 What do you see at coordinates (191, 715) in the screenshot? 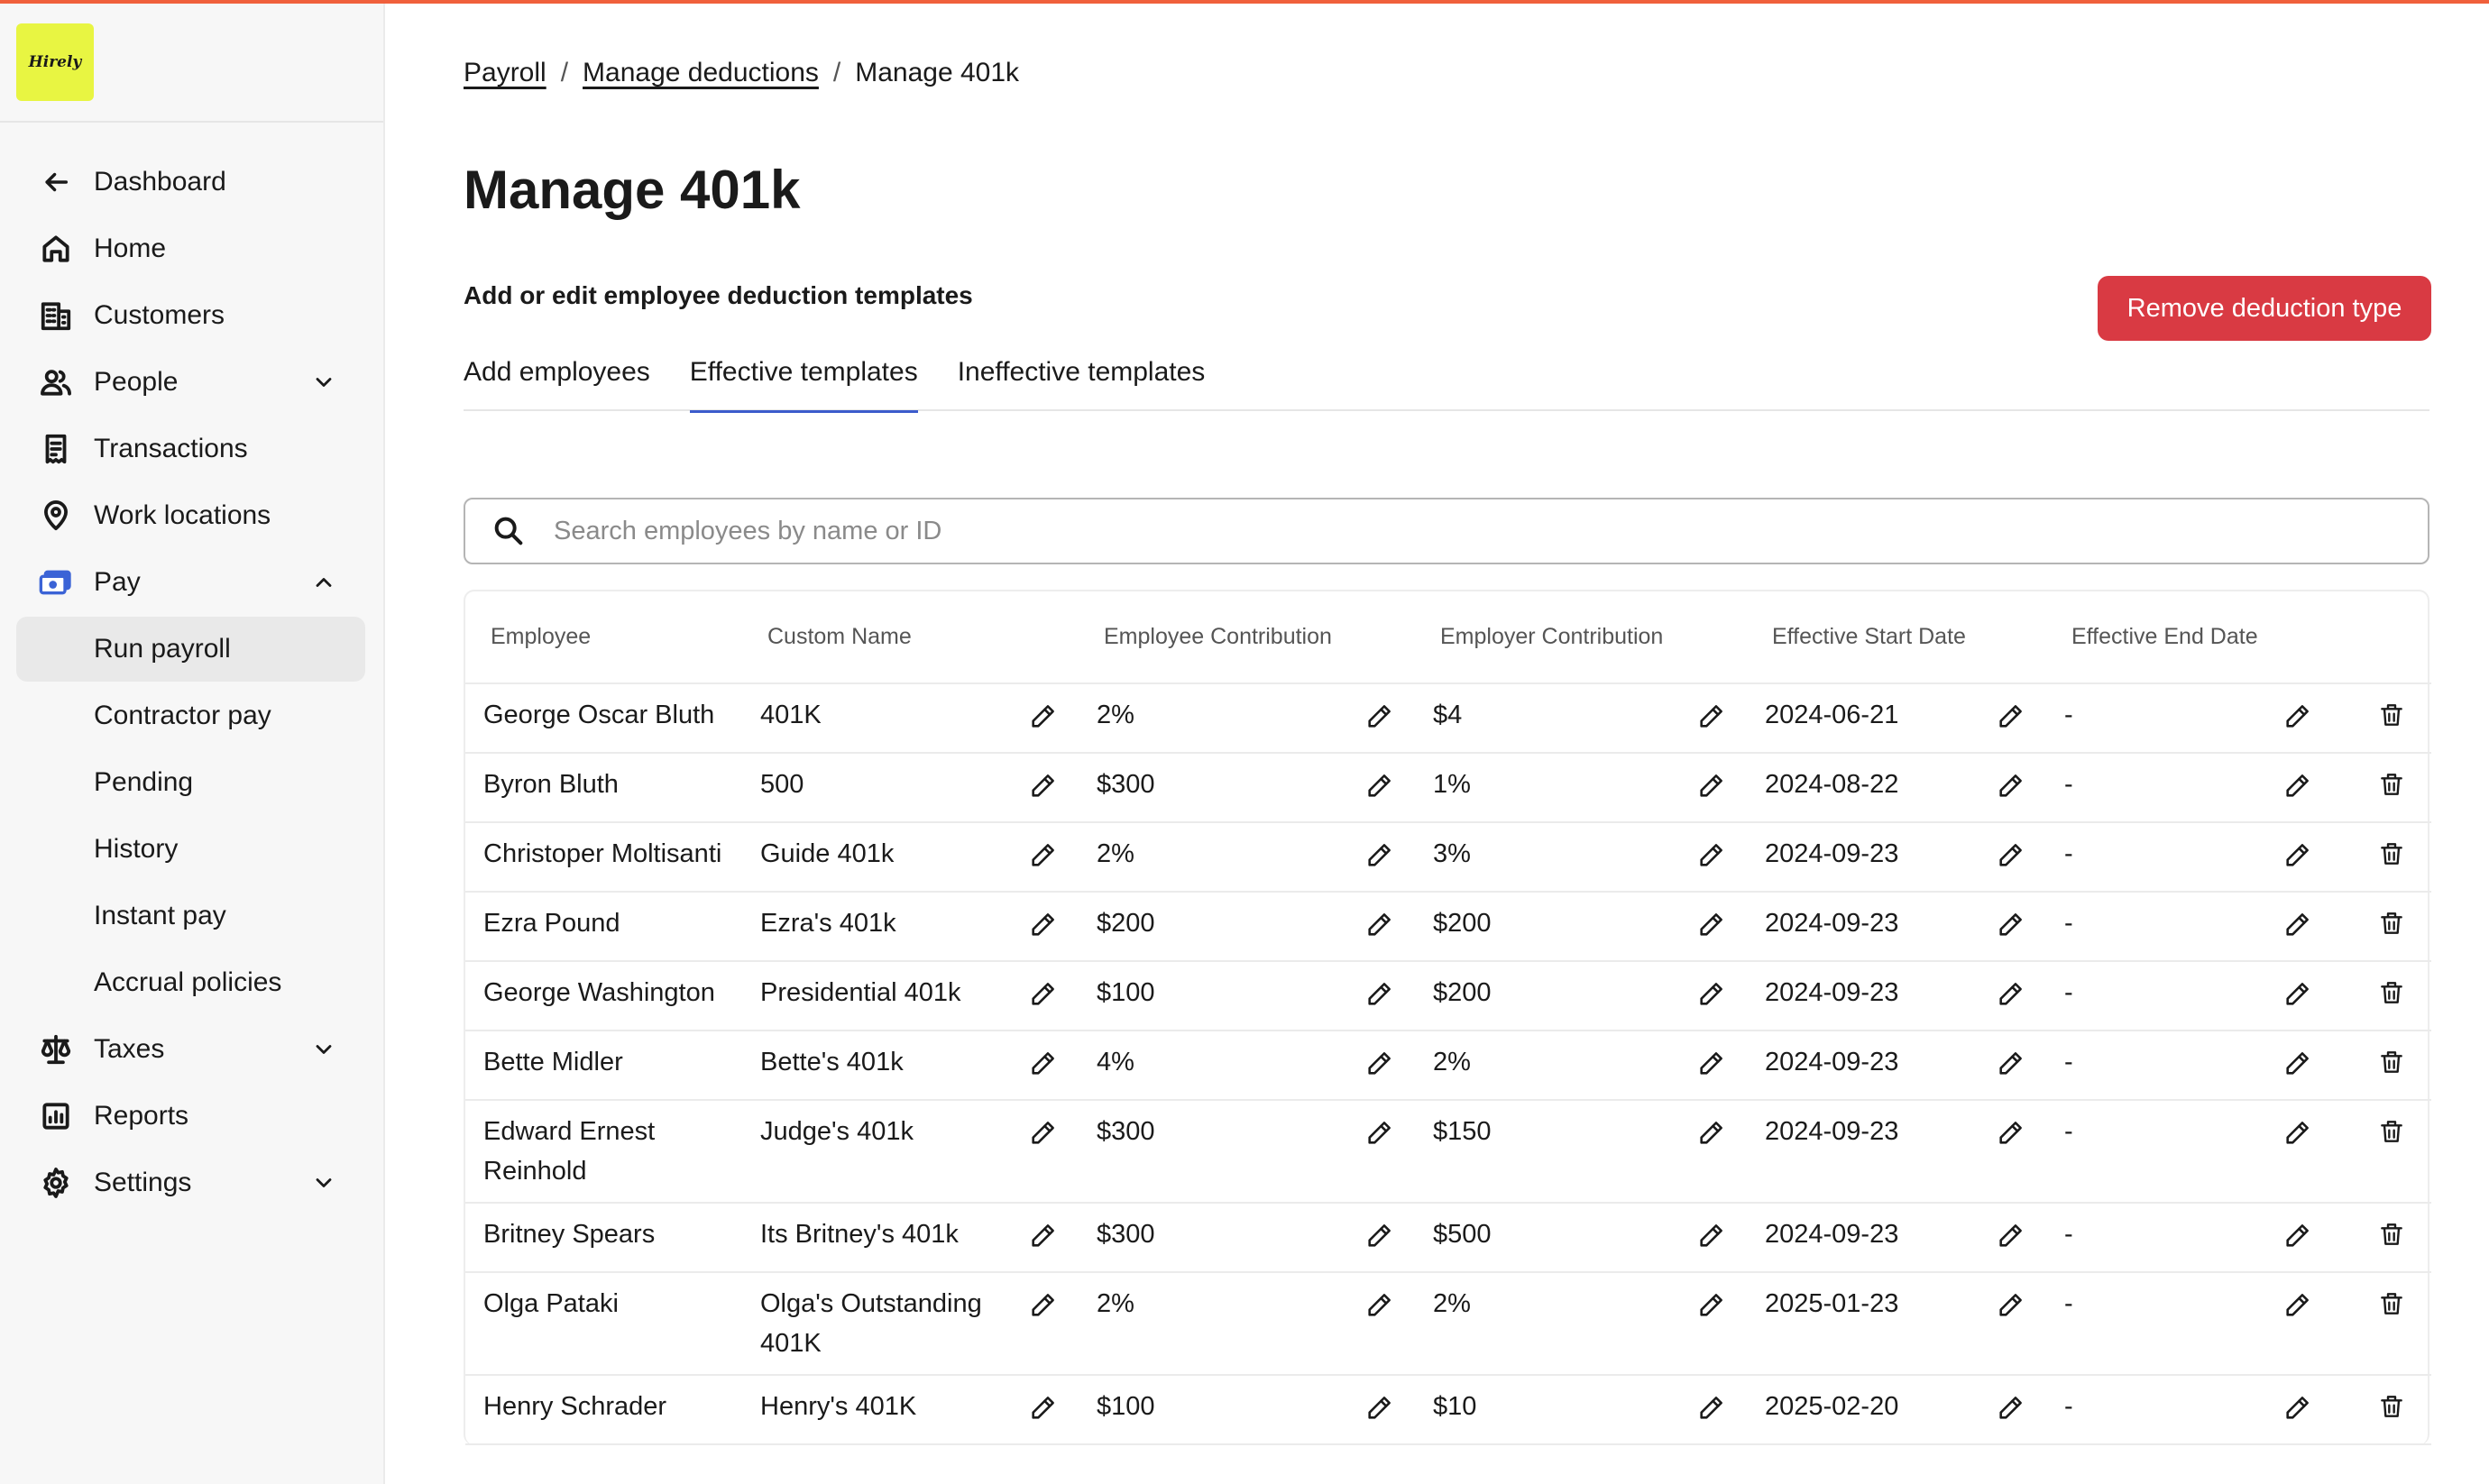
I see `sidebar-subitem-contractor-pay: Contractor pay` at bounding box center [191, 715].